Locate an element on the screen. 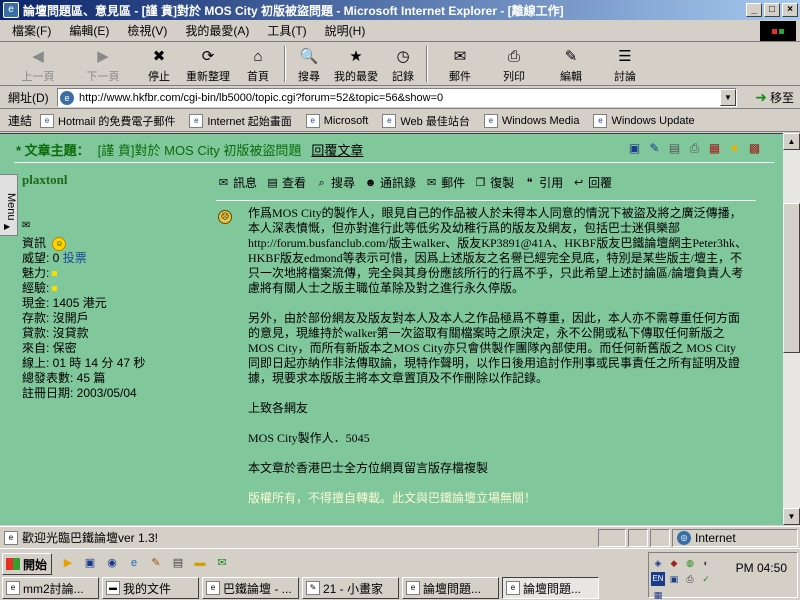  link-page-icon: e is located at coordinates (389, 120).